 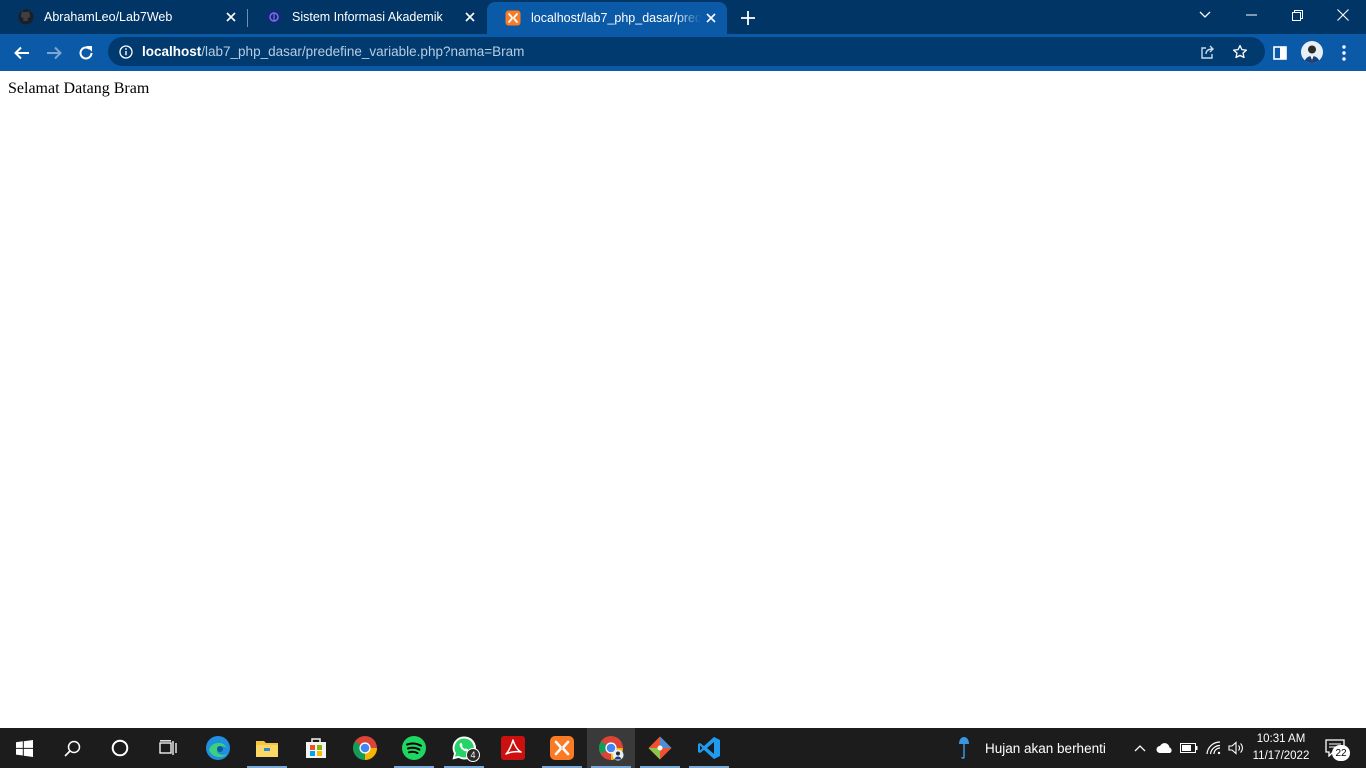 I want to click on taskbar-store, so click(x=316, y=748).